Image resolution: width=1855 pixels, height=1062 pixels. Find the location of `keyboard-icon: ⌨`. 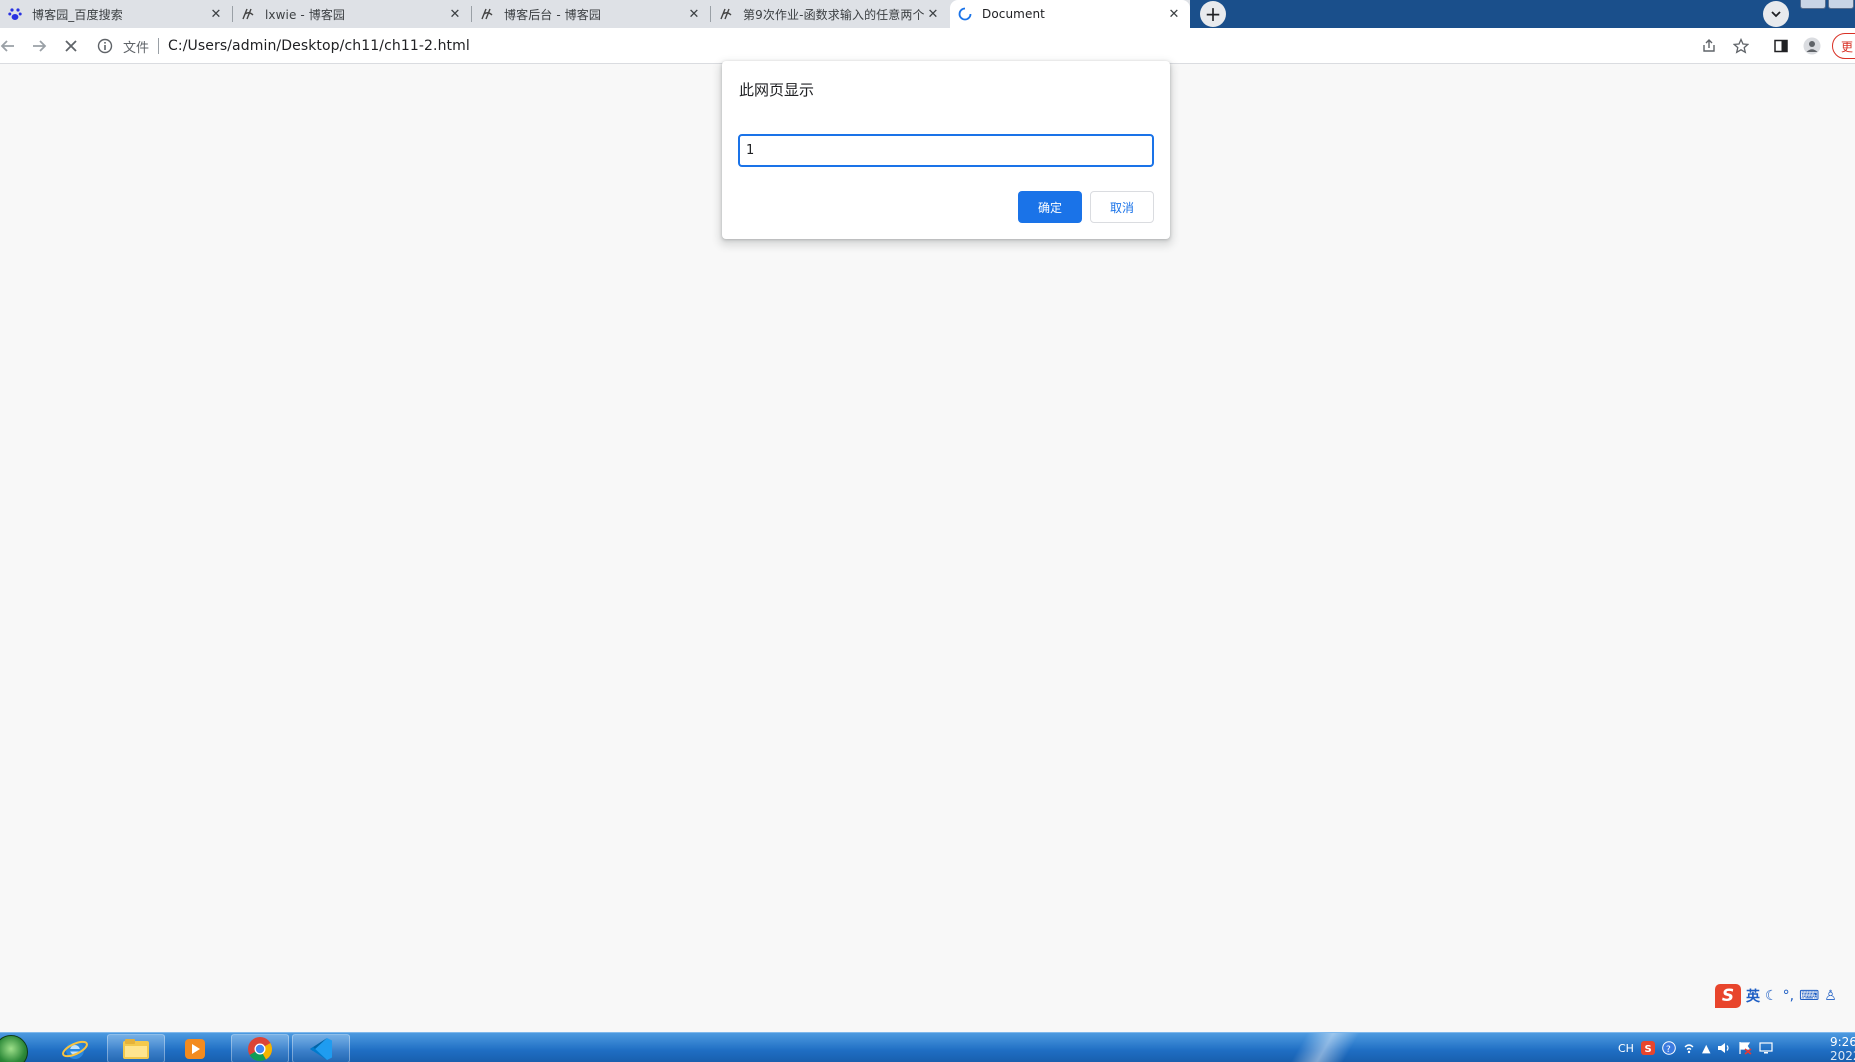

keyboard-icon: ⌨ is located at coordinates (1809, 996).